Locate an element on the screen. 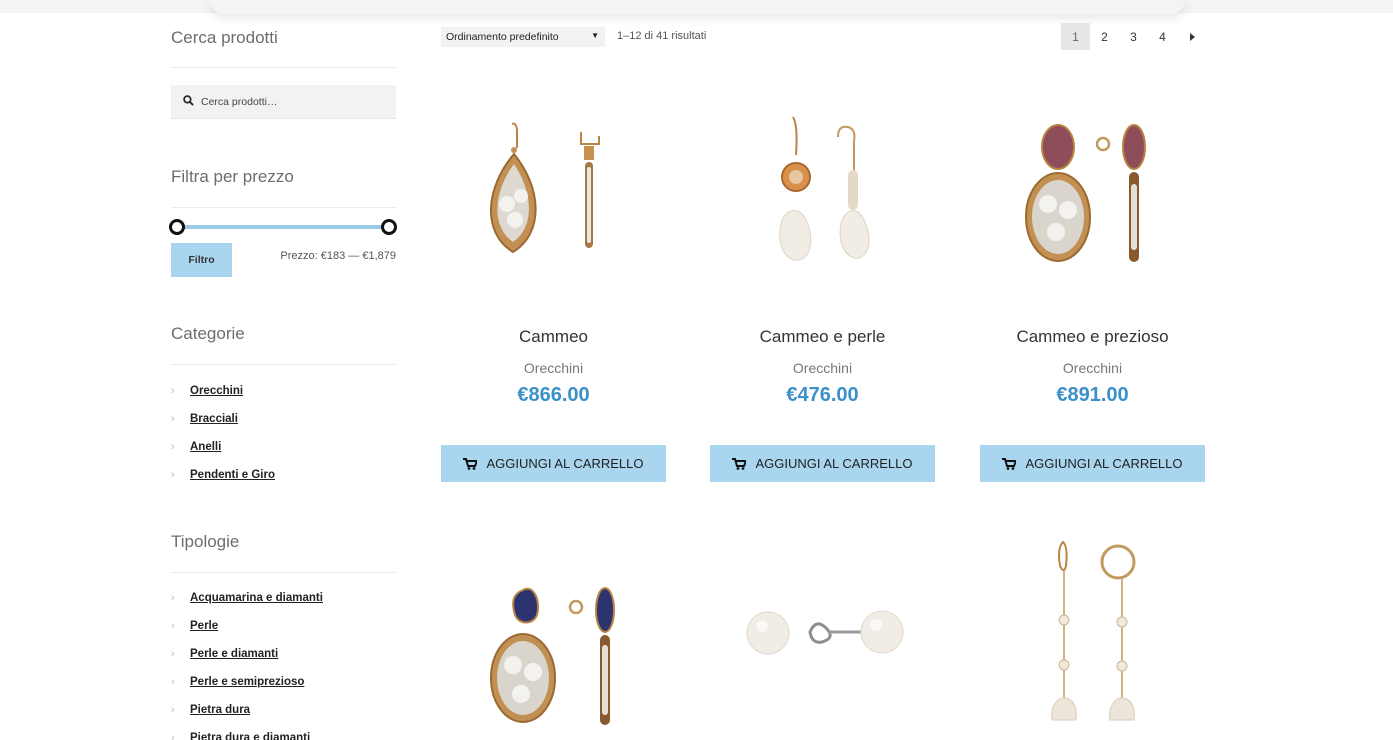 The width and height of the screenshot is (1393, 740). list-item: › Acquamarina e diamanti is located at coordinates (247, 598).